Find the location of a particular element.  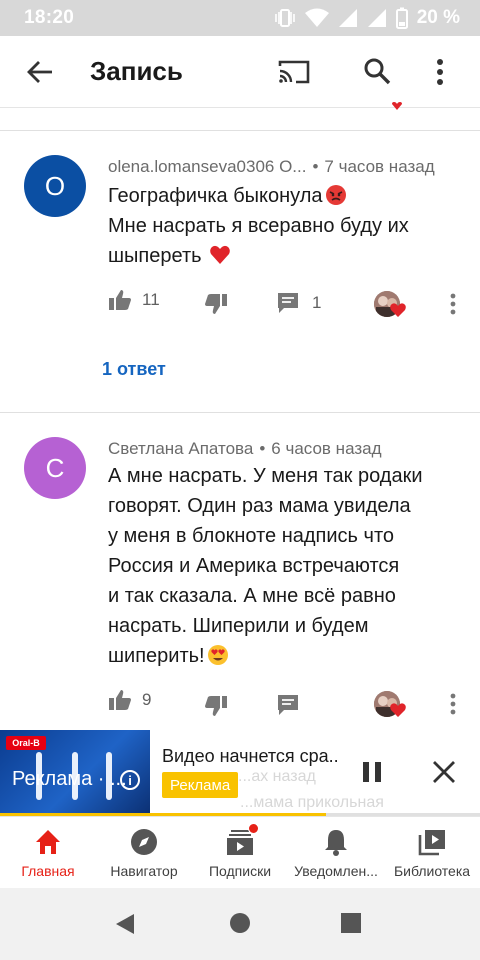

back-arrow-icon is located at coordinates (40, 72).